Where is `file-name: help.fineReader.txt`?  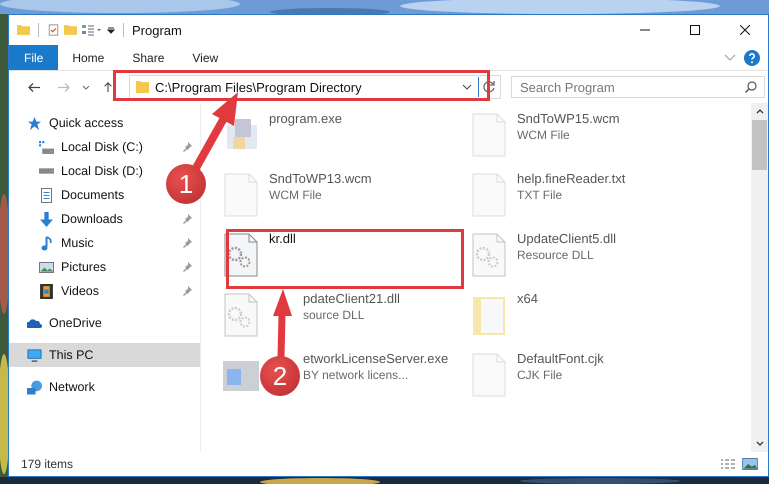 file-name: help.fineReader.txt is located at coordinates (571, 178).